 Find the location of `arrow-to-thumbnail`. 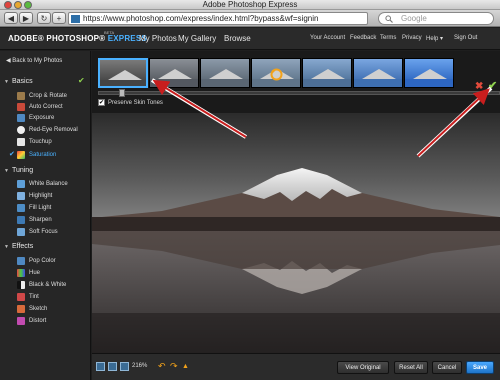

arrow-to-thumbnail is located at coordinates (199, 108).